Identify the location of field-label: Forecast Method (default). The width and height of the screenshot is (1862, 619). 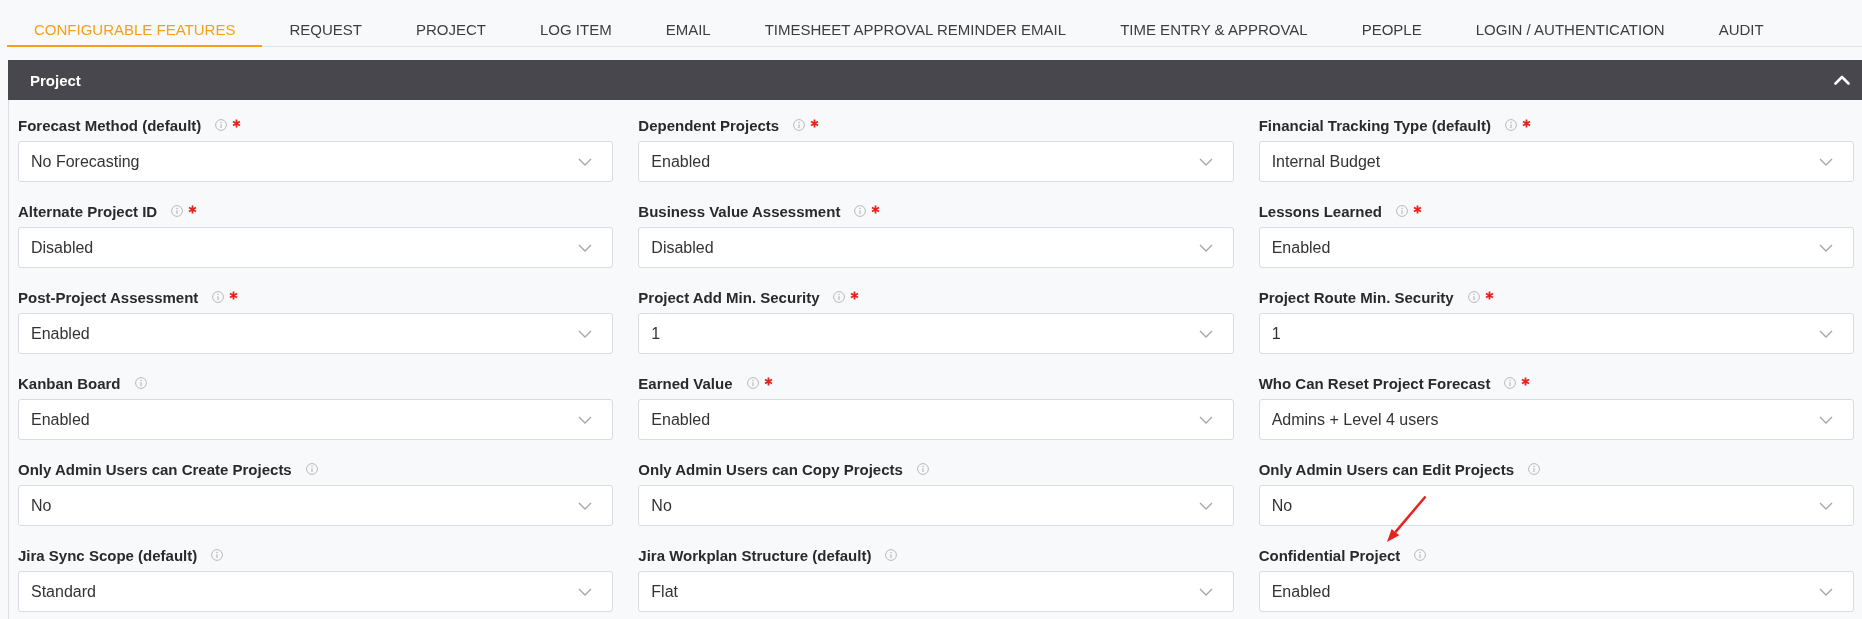
(110, 125).